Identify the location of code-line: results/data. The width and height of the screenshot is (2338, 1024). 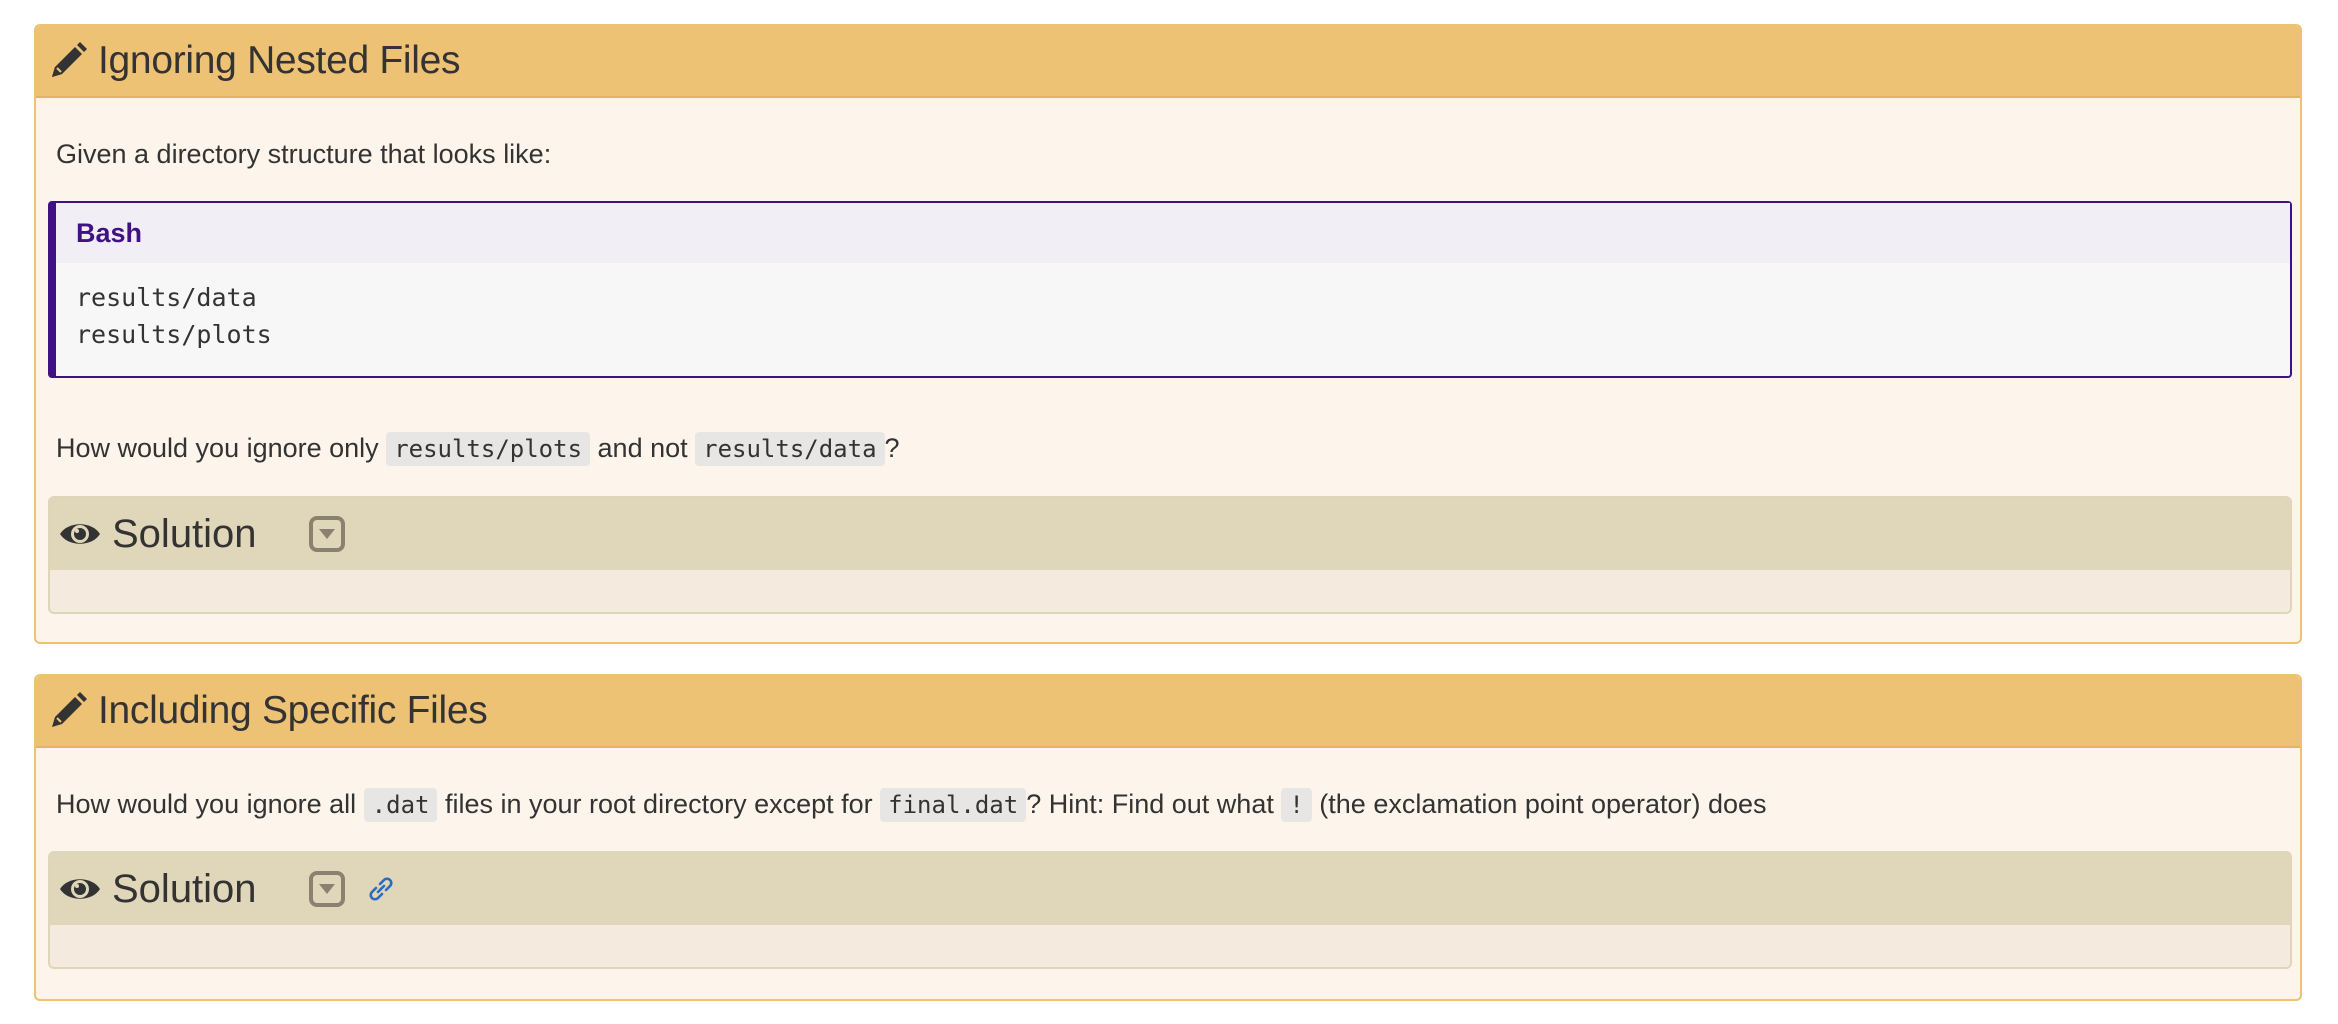
(166, 297).